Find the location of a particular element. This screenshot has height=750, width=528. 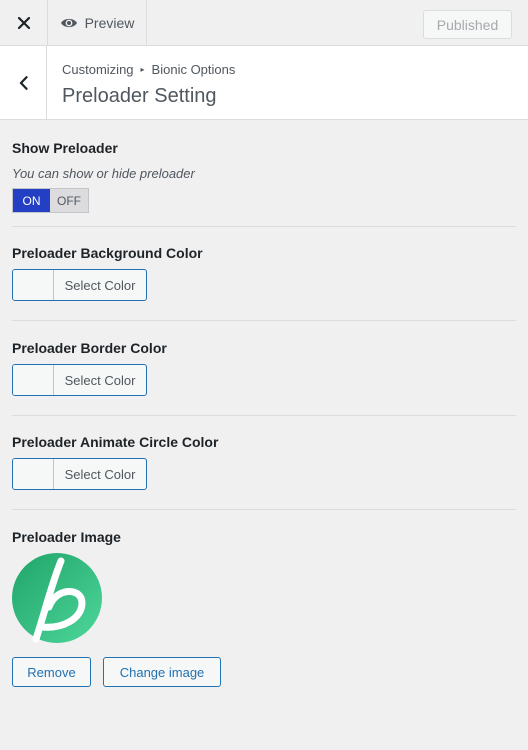

chevron-left-icon is located at coordinates (23, 82).